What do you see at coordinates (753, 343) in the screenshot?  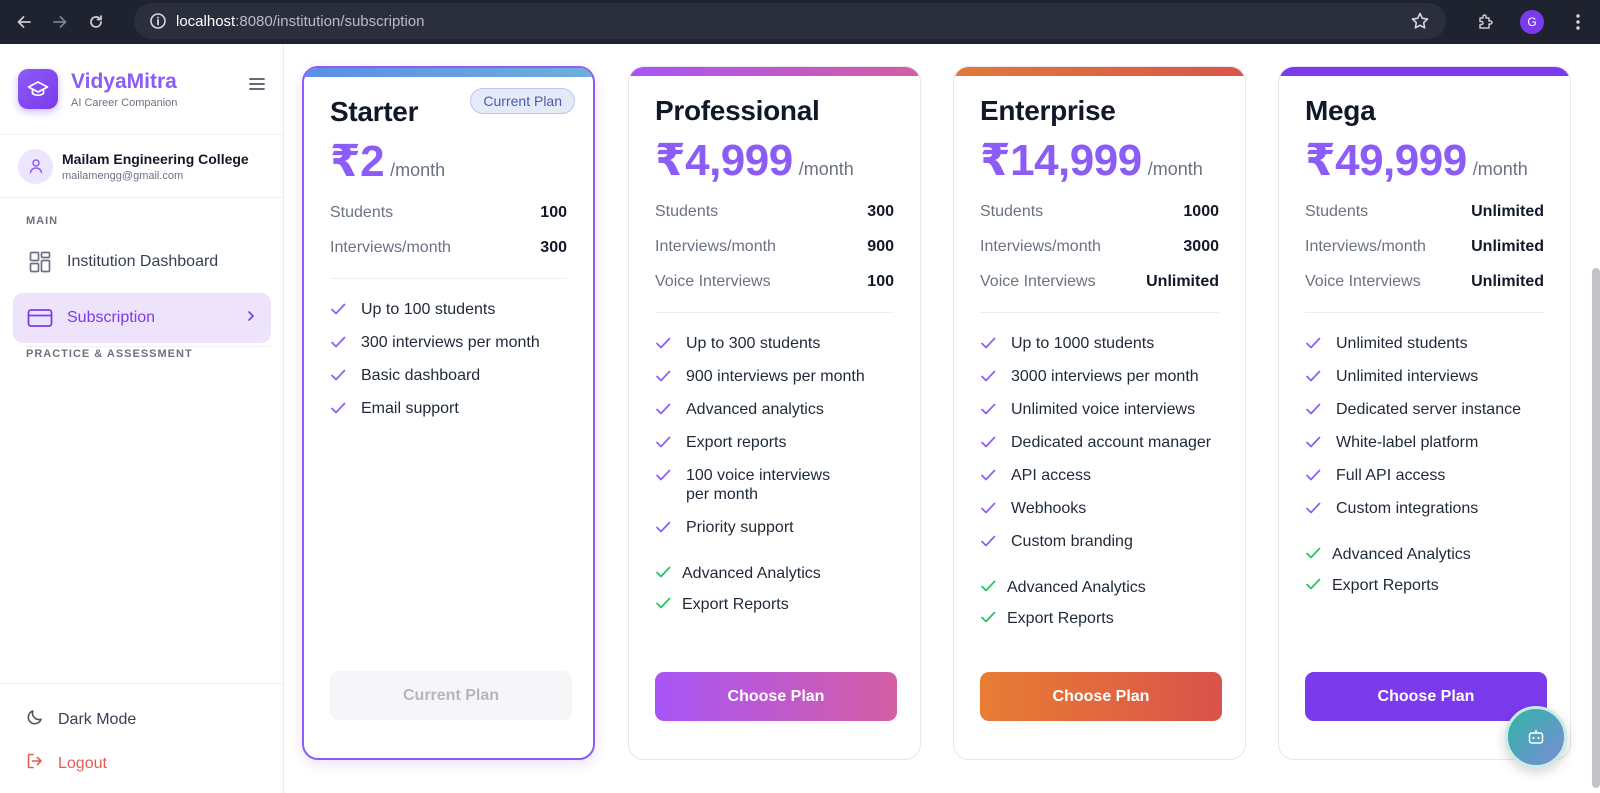 I see `feature-text: Up to 300 students` at bounding box center [753, 343].